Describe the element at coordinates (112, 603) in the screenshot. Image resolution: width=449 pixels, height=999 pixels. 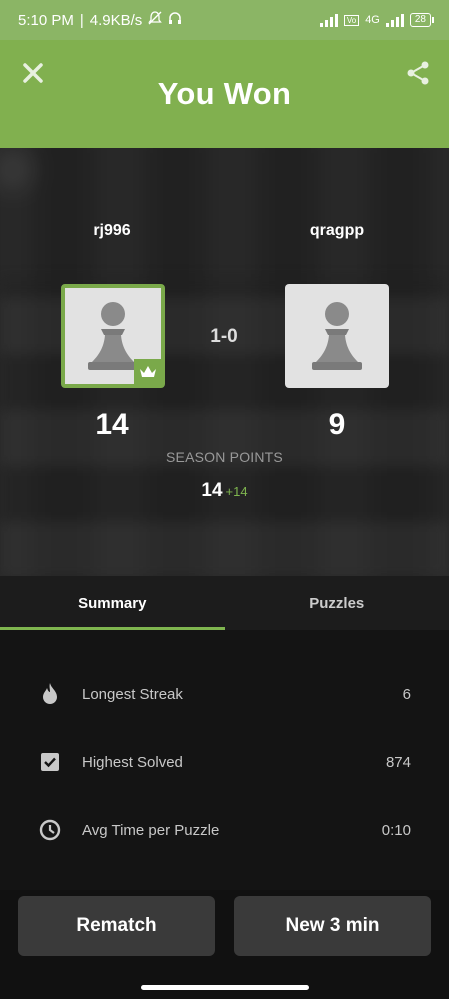
I see `tab-summary: Summary` at that location.